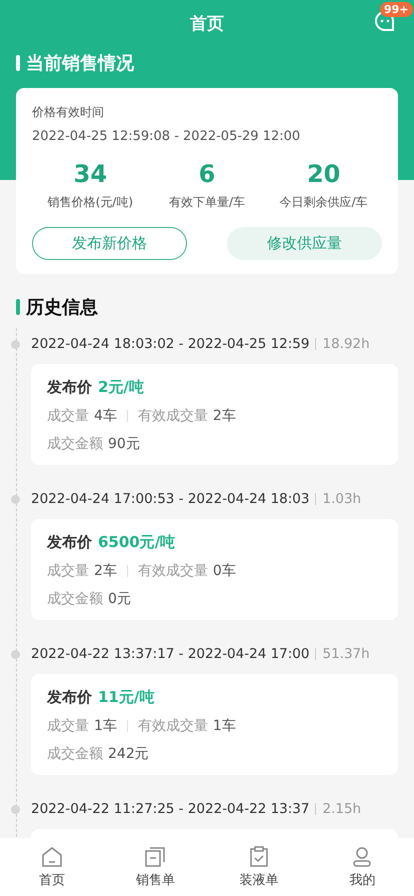 This screenshot has width=414, height=896. I want to click on period-text: 2022-04-22 11:27:25 - 2022-04-22 13:37, so click(170, 809).